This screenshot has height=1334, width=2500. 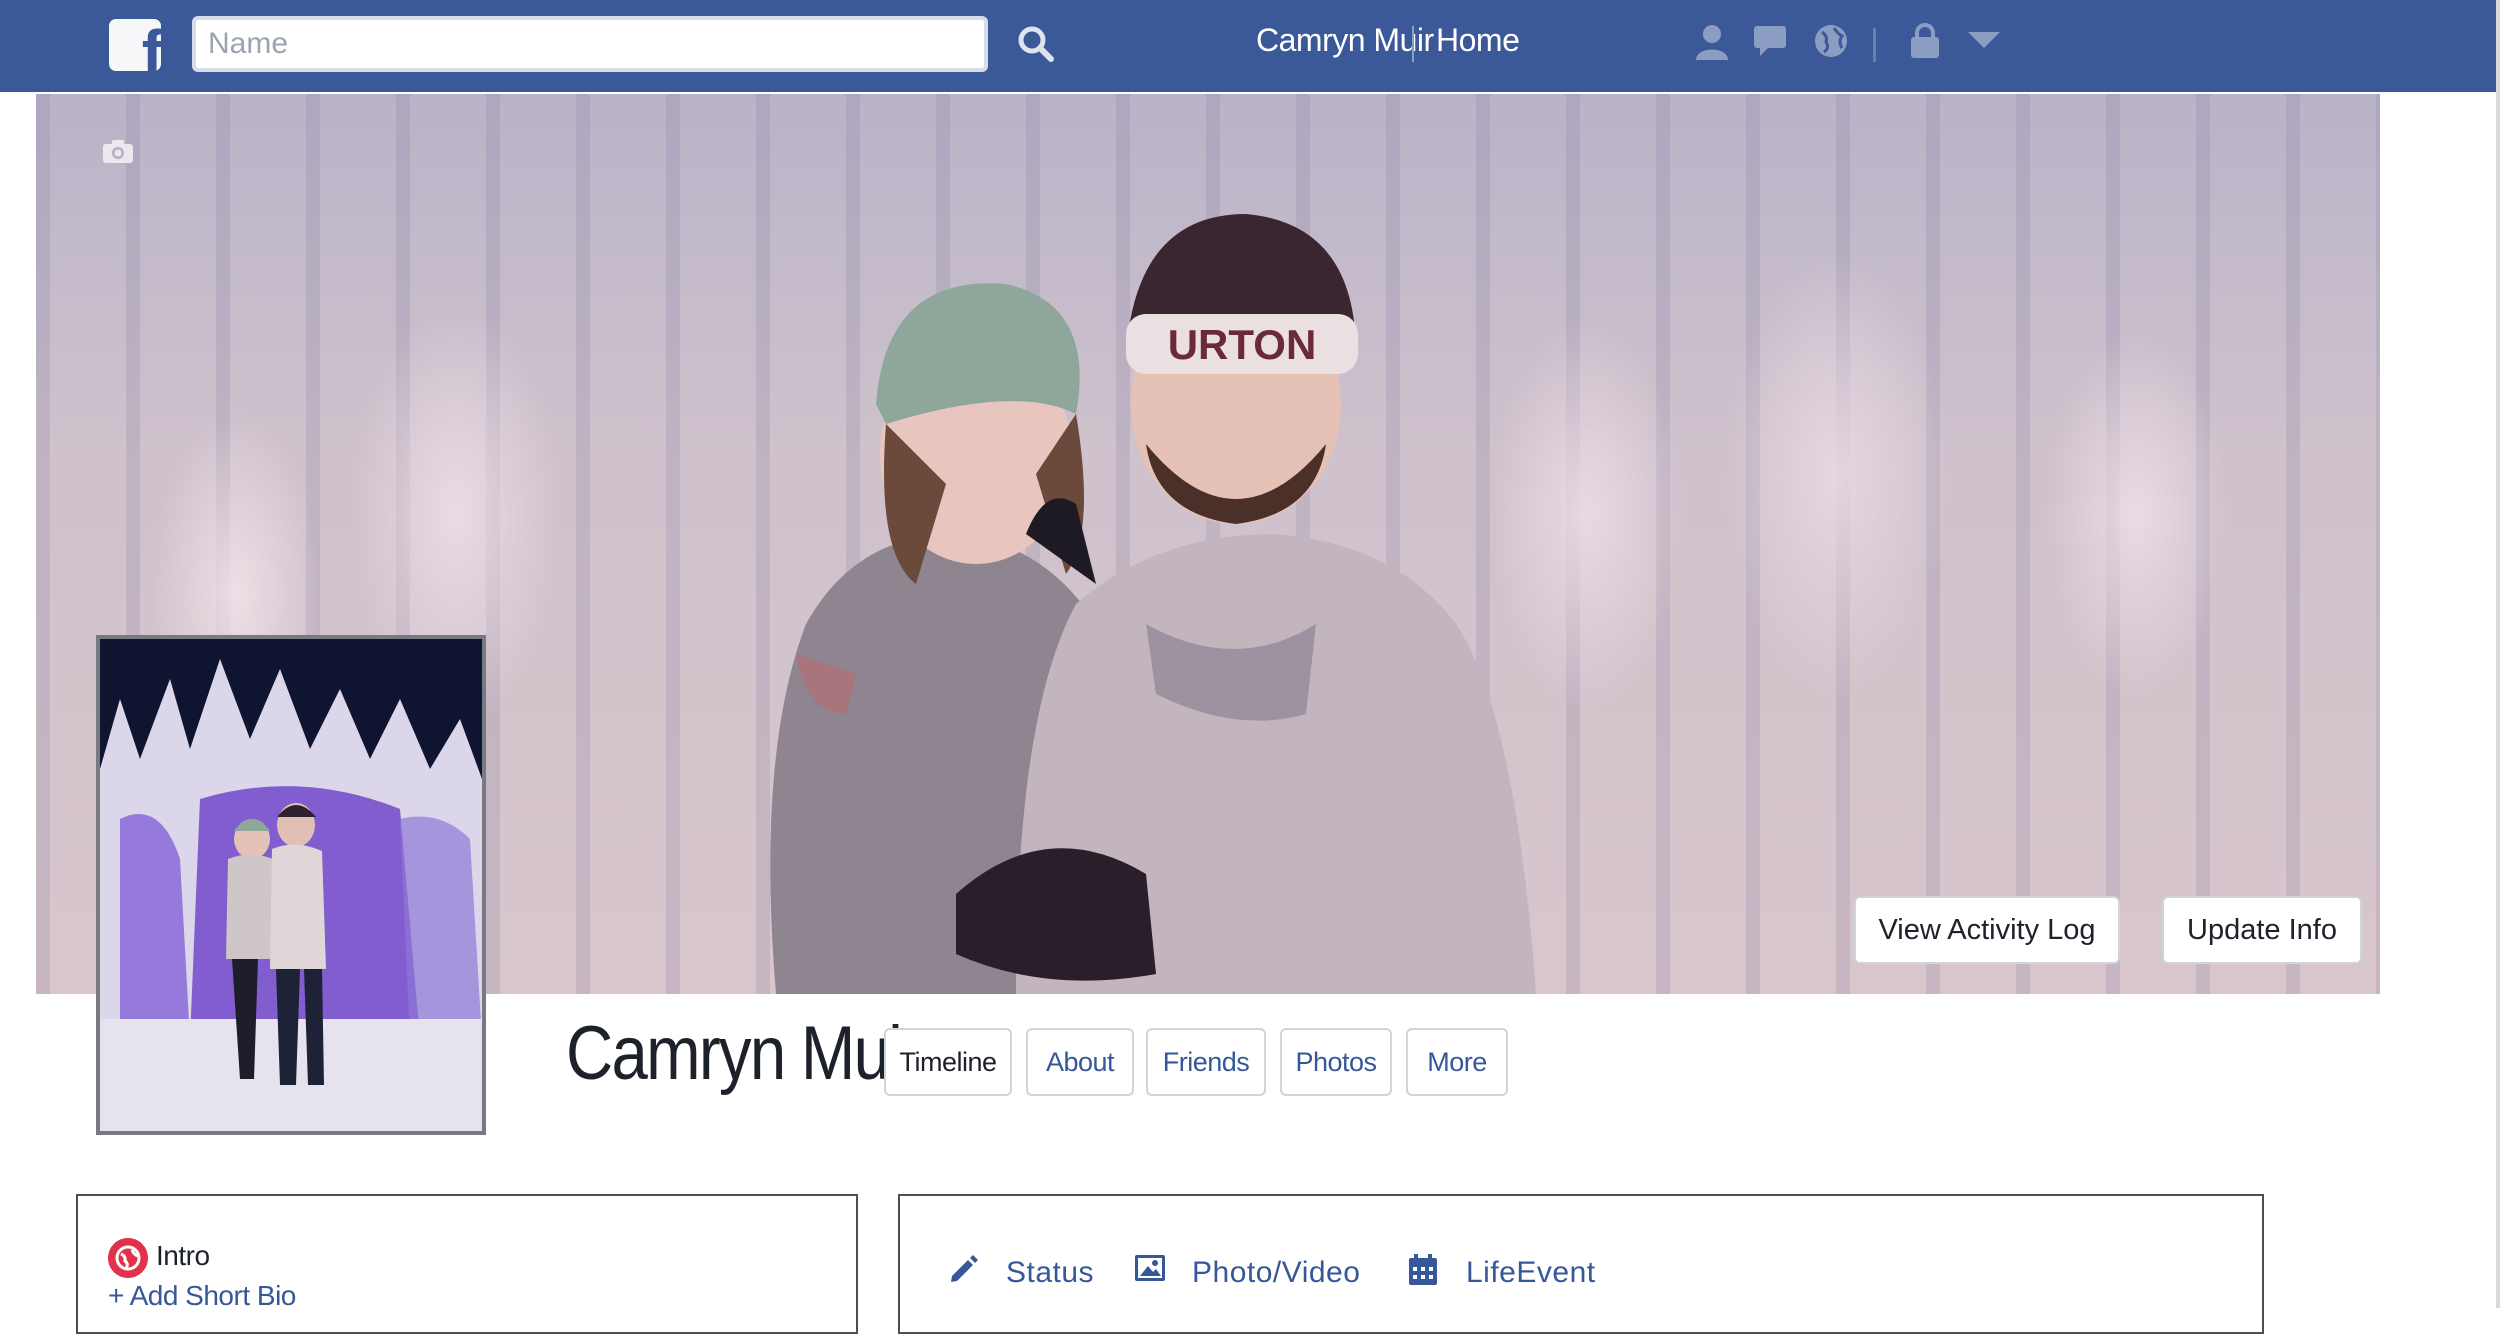 What do you see at coordinates (1413, 44) in the screenshot?
I see `nav-divider` at bounding box center [1413, 44].